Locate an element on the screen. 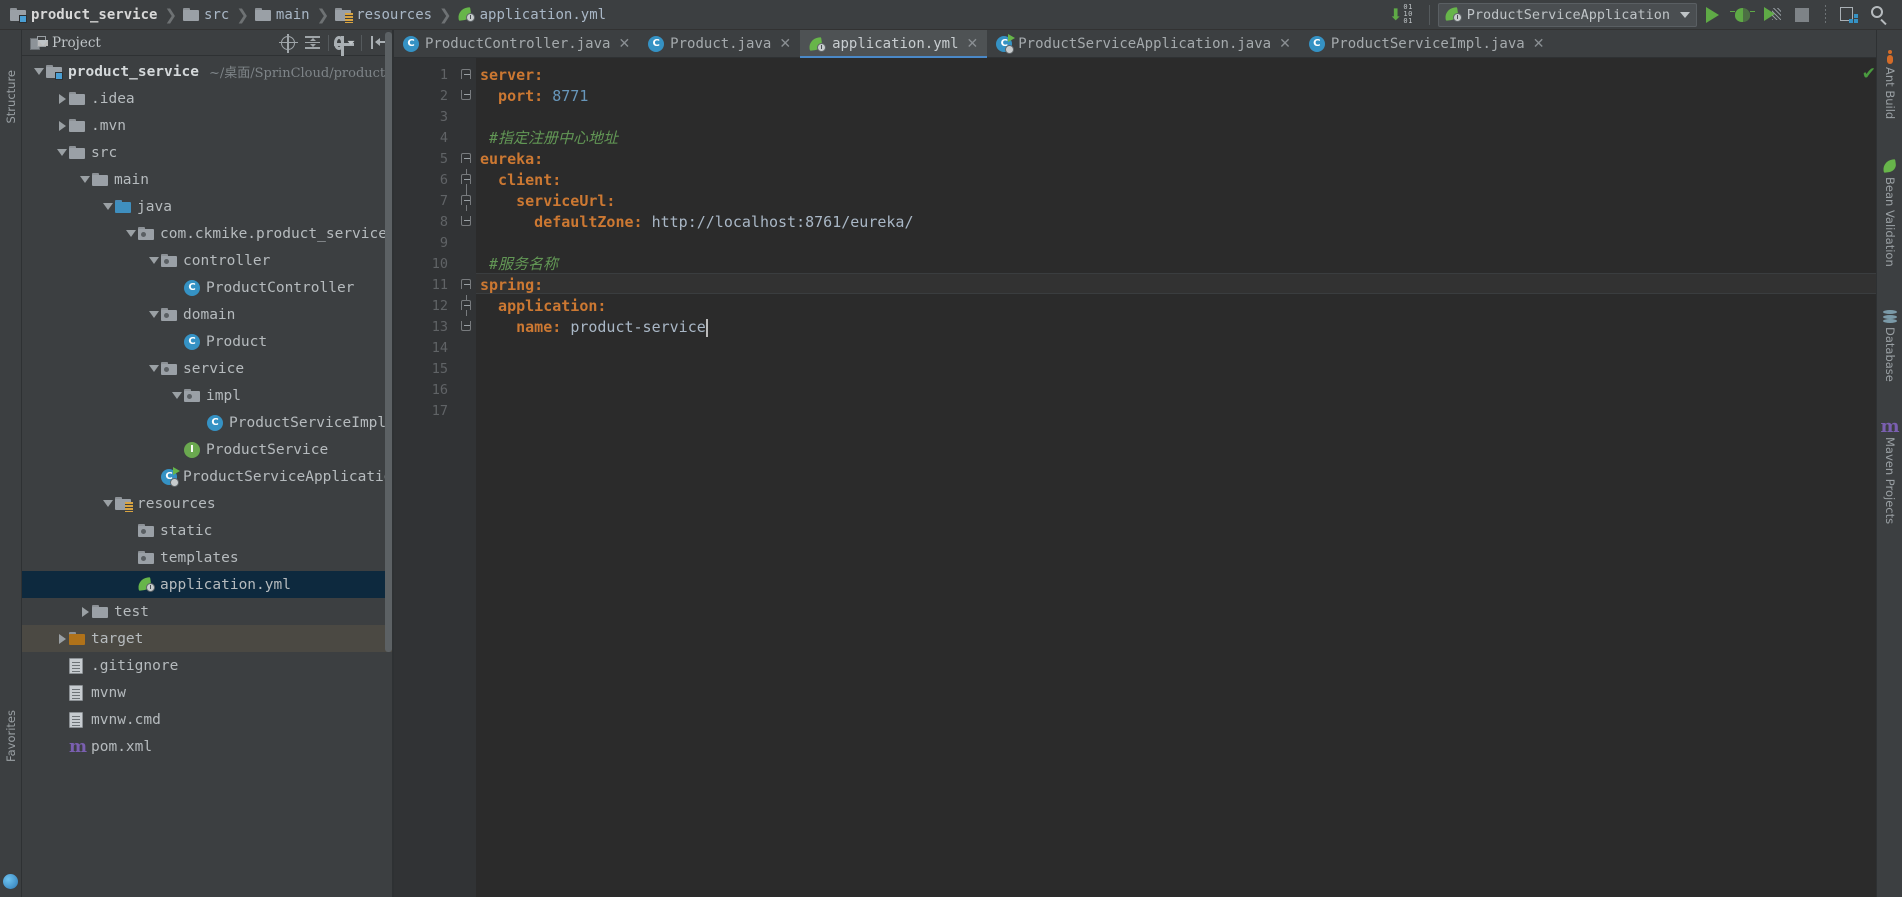 Image resolution: width=1902 pixels, height=897 pixels. tree-item-target: target is located at coordinates (207, 638).